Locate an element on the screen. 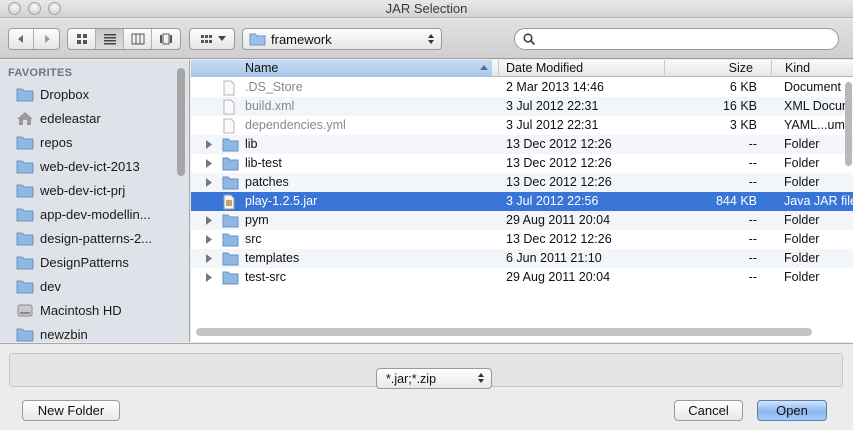  new-folder-button: New Folder is located at coordinates (71, 410).